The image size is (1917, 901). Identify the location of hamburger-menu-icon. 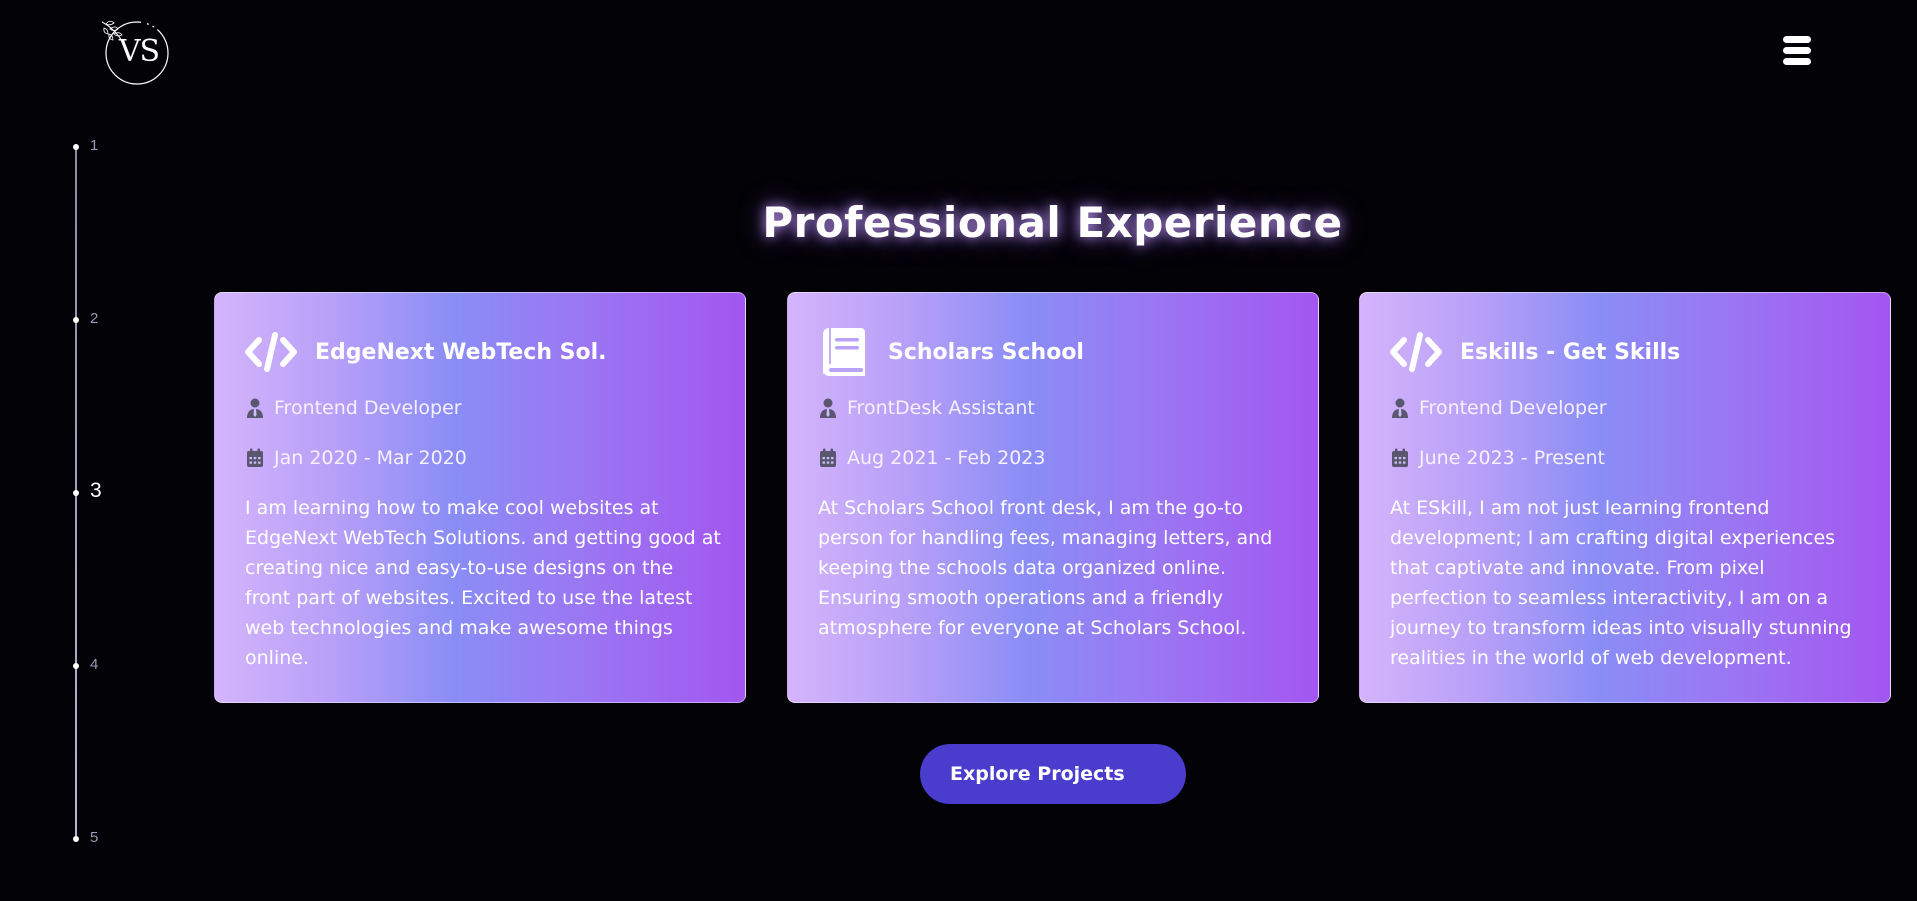
(1798, 50).